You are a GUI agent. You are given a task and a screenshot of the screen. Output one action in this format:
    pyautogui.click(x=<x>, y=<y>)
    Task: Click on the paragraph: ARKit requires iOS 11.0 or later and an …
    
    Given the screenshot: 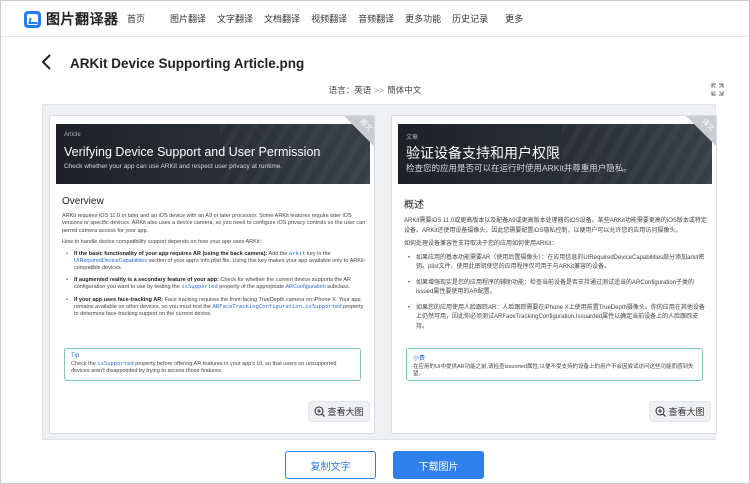 What is the action you would take?
    pyautogui.click(x=214, y=223)
    